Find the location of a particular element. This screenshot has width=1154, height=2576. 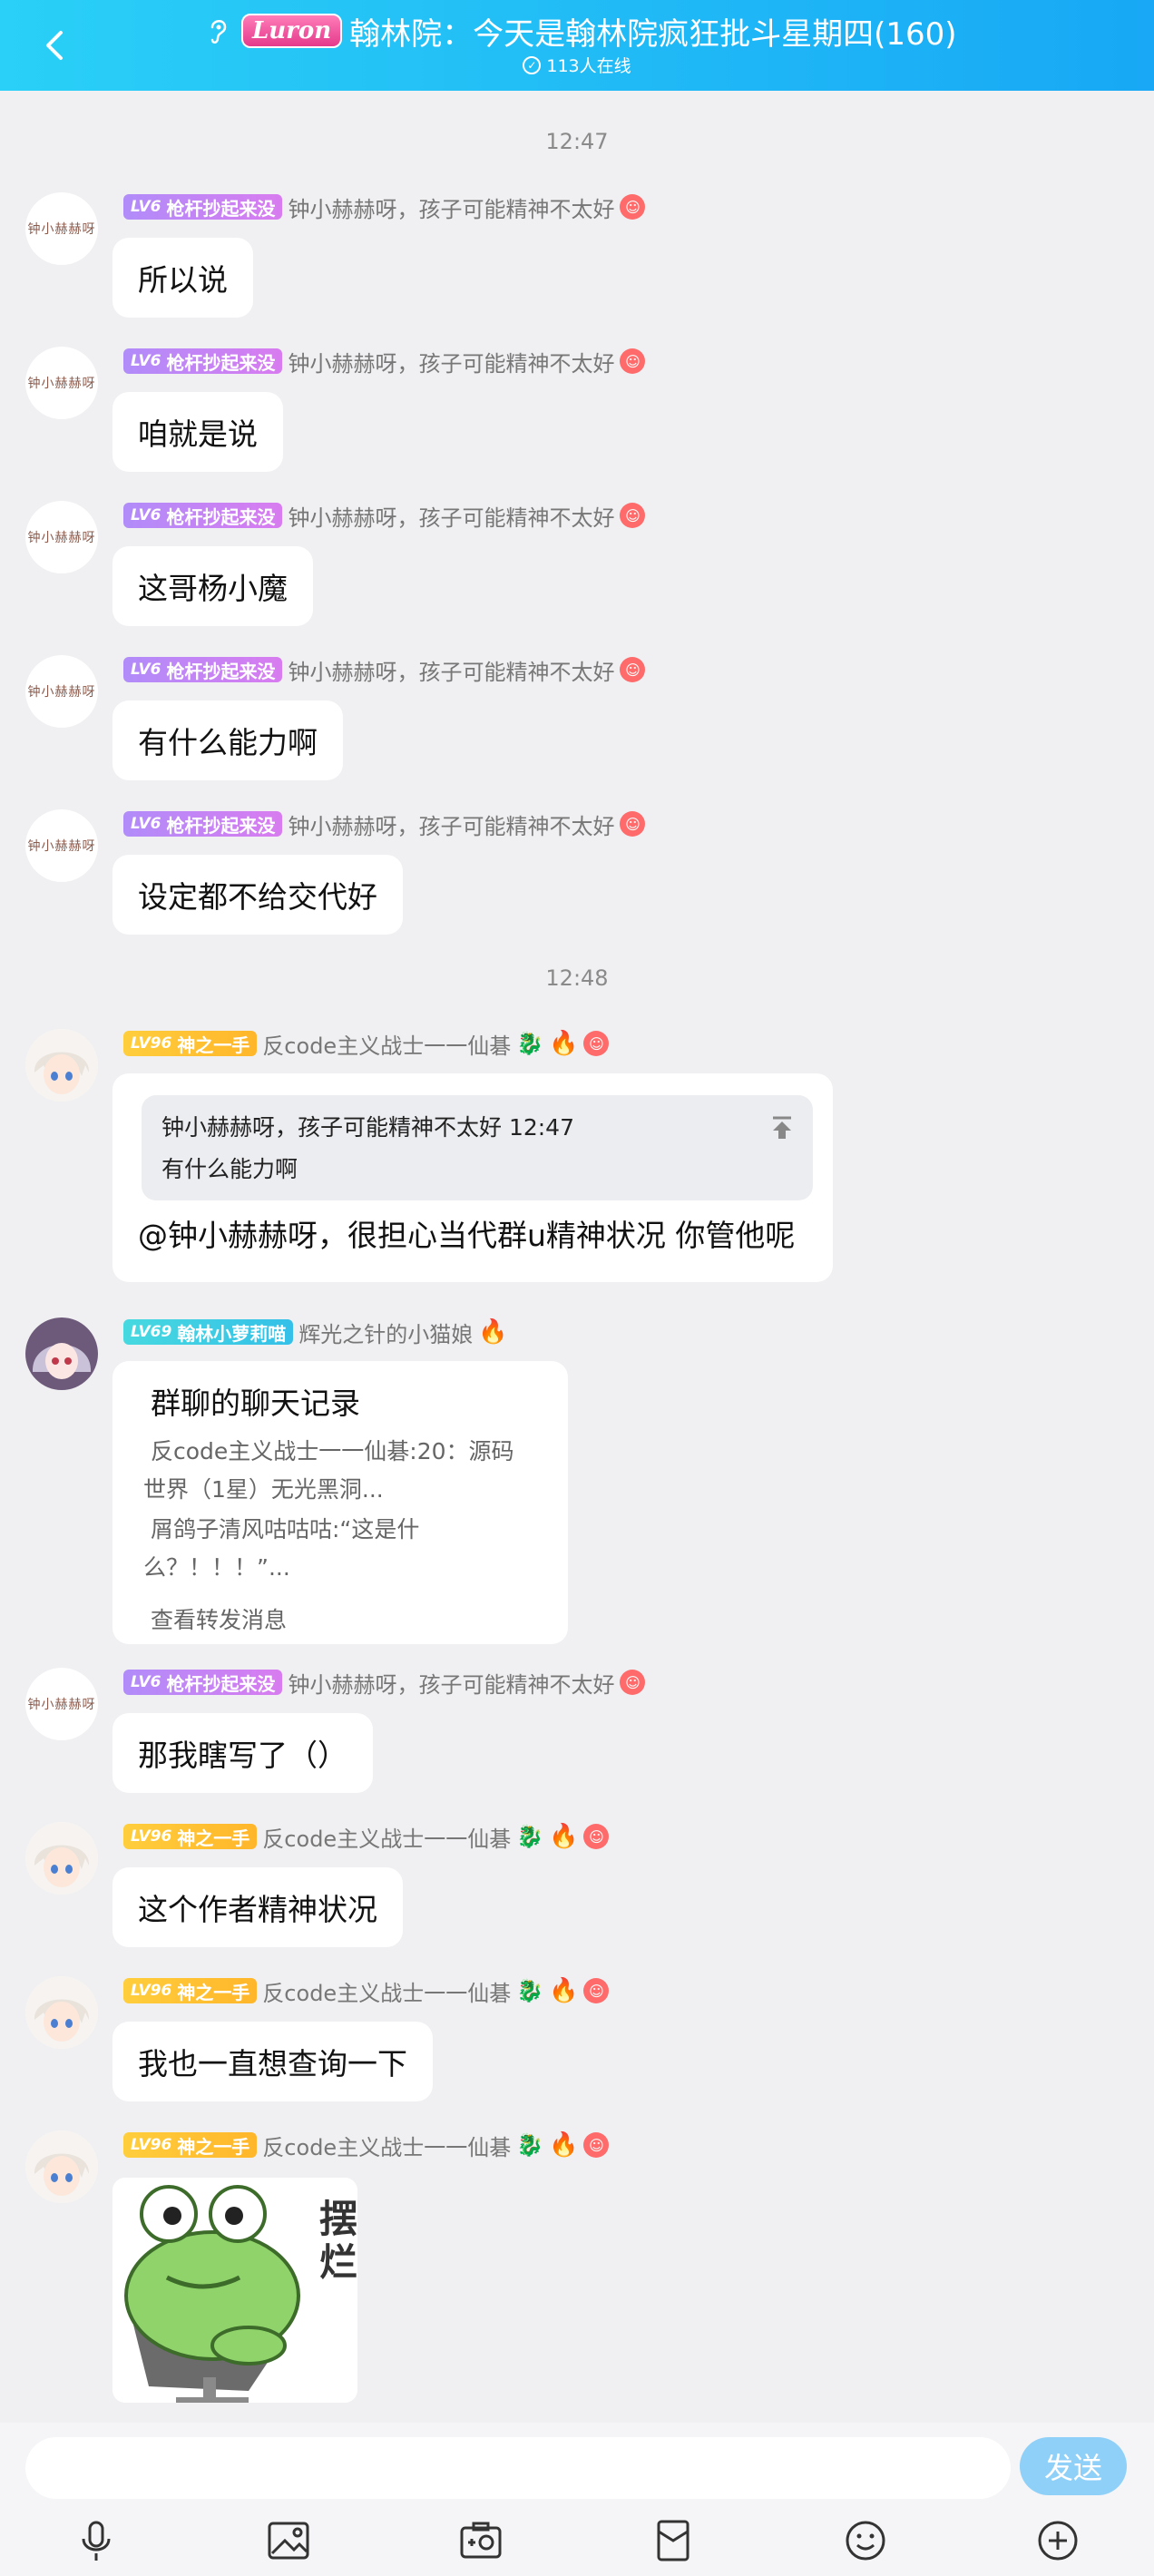

view-forward-link: 查看转发消息 is located at coordinates (219, 1618).